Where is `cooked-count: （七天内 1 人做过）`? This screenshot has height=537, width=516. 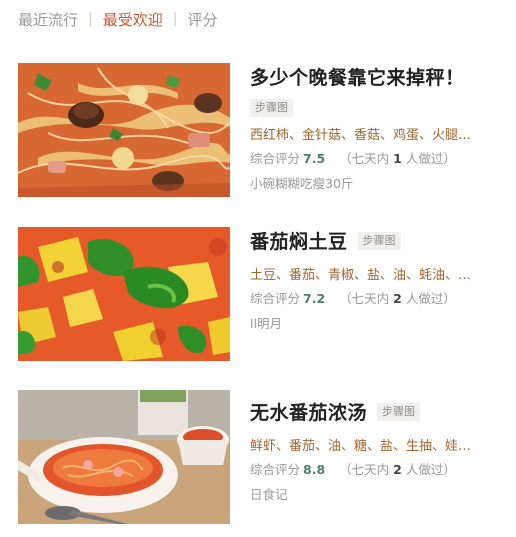 cooked-count: （七天内 1 人做过） is located at coordinates (397, 158).